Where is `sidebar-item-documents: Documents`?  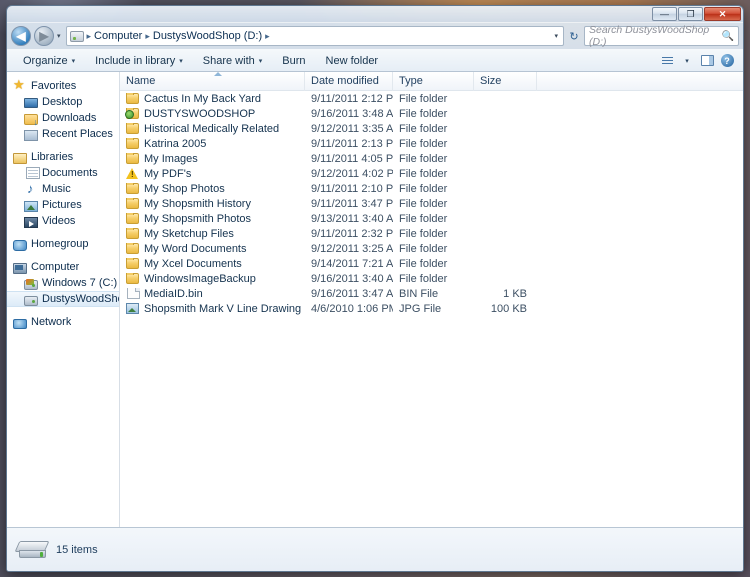 sidebar-item-documents: Documents is located at coordinates (63, 173).